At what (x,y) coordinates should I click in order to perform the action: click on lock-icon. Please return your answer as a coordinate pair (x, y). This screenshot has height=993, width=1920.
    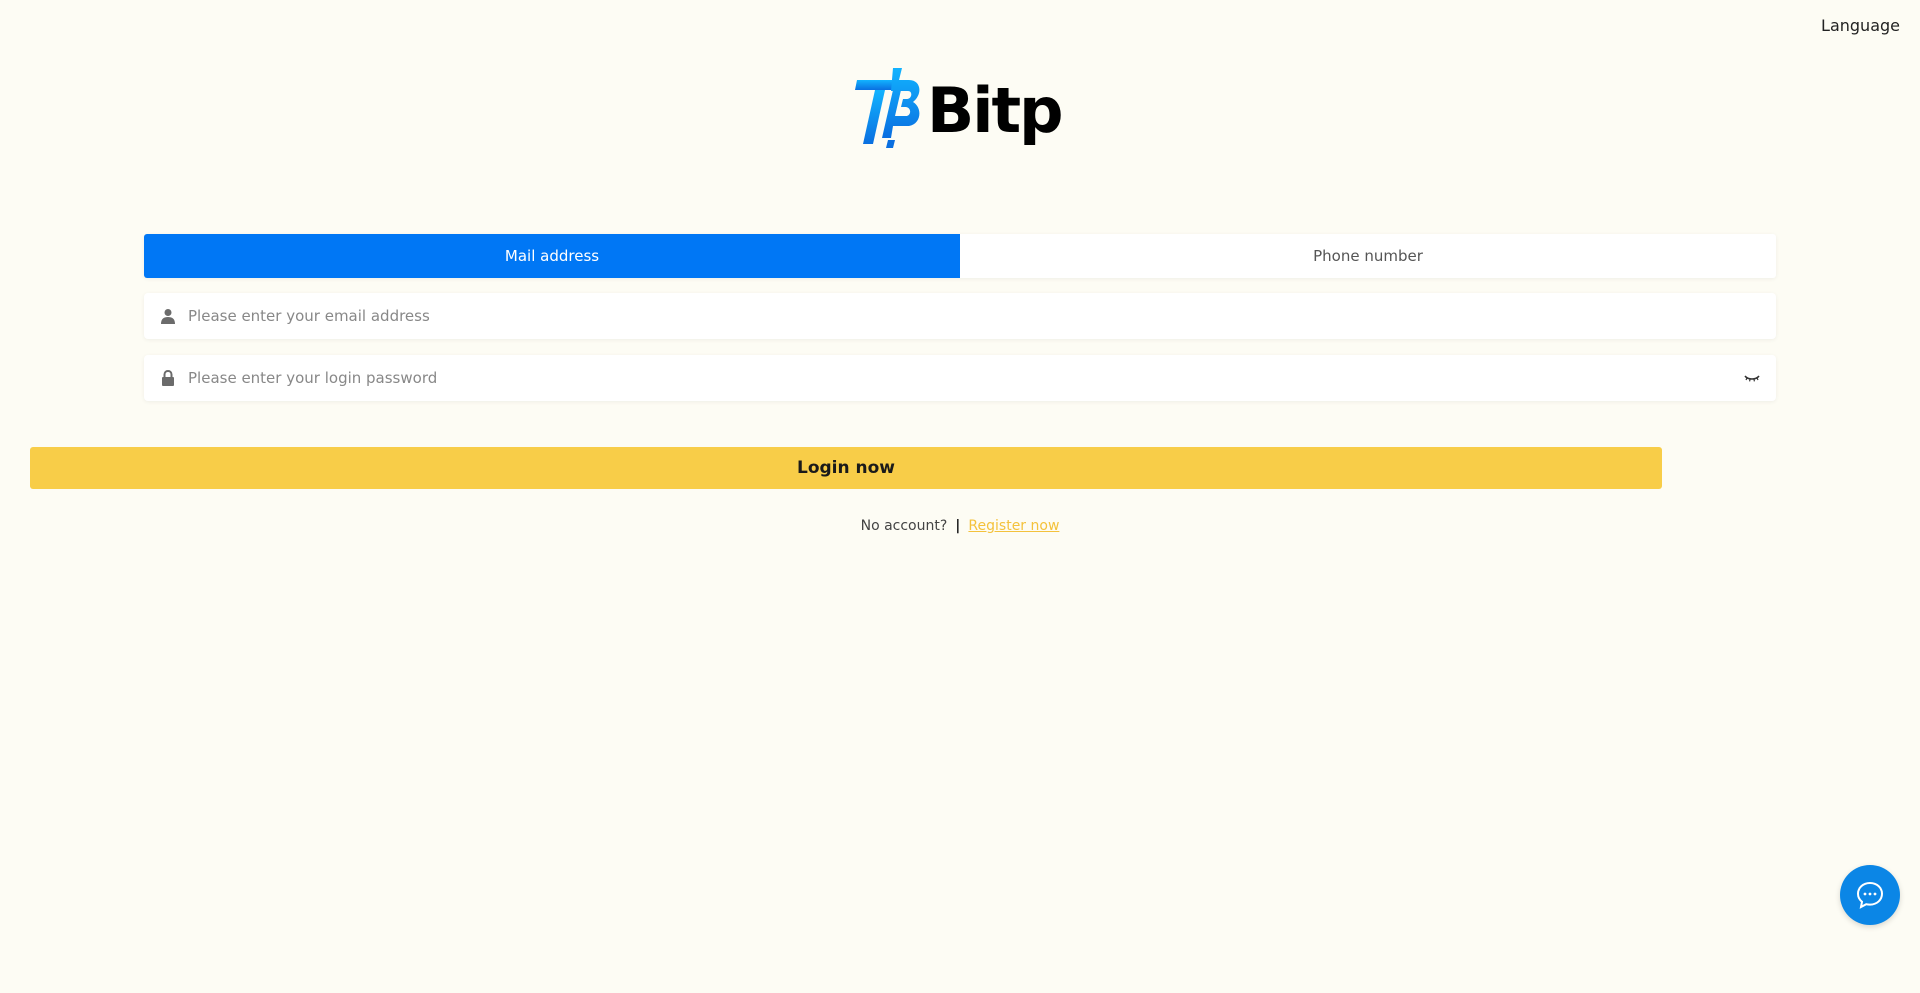
    Looking at the image, I should click on (168, 378).